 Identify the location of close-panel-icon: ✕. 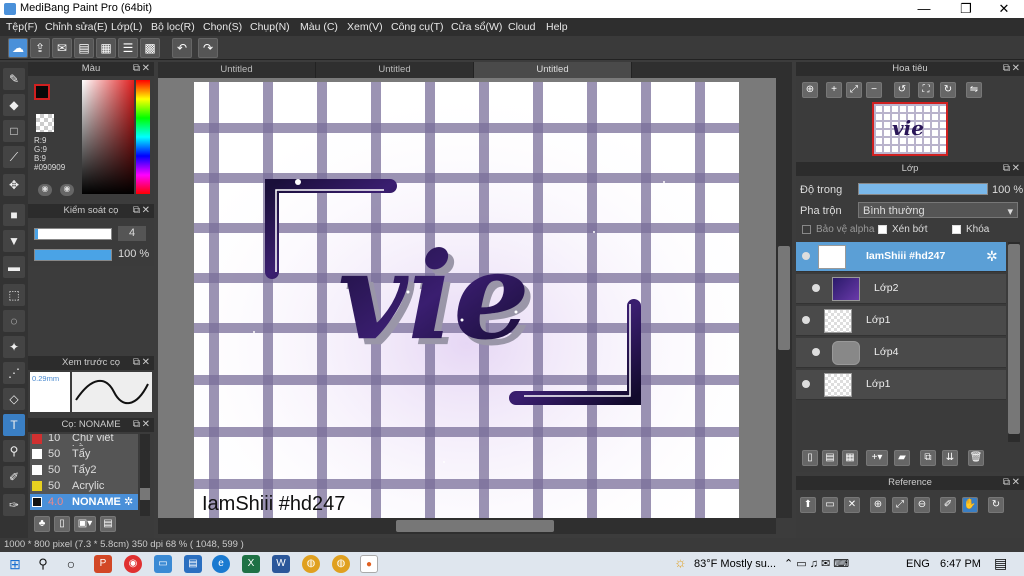
(146, 425).